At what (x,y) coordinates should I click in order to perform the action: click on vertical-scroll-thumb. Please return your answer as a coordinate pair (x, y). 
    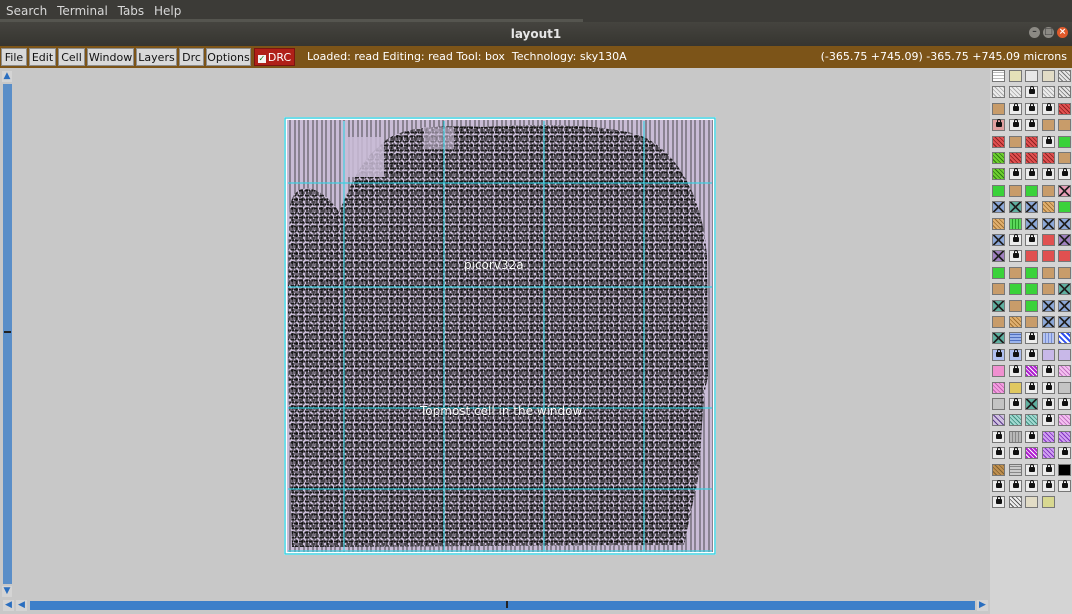
    Looking at the image, I should click on (7, 332).